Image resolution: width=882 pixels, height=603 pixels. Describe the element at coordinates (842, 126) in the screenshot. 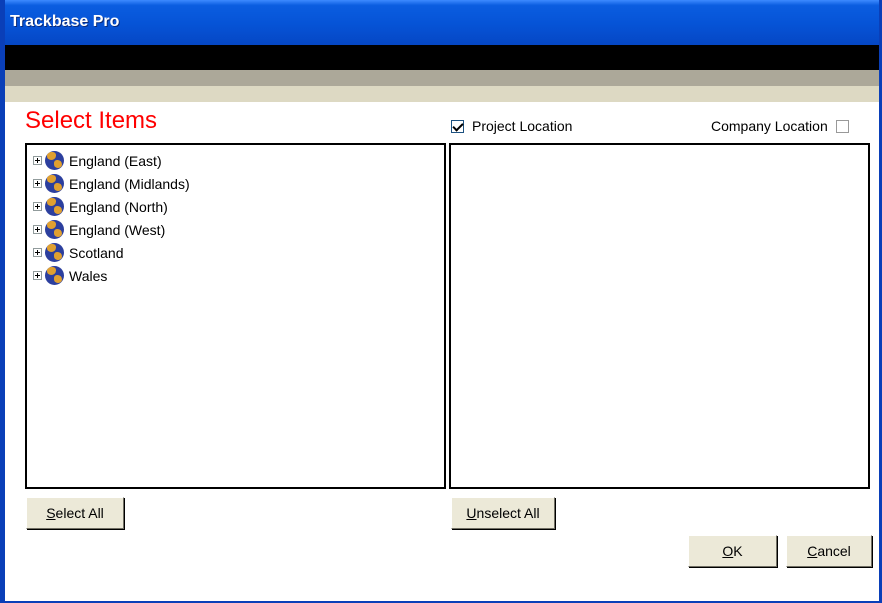

I see `company-location-checkbox` at that location.